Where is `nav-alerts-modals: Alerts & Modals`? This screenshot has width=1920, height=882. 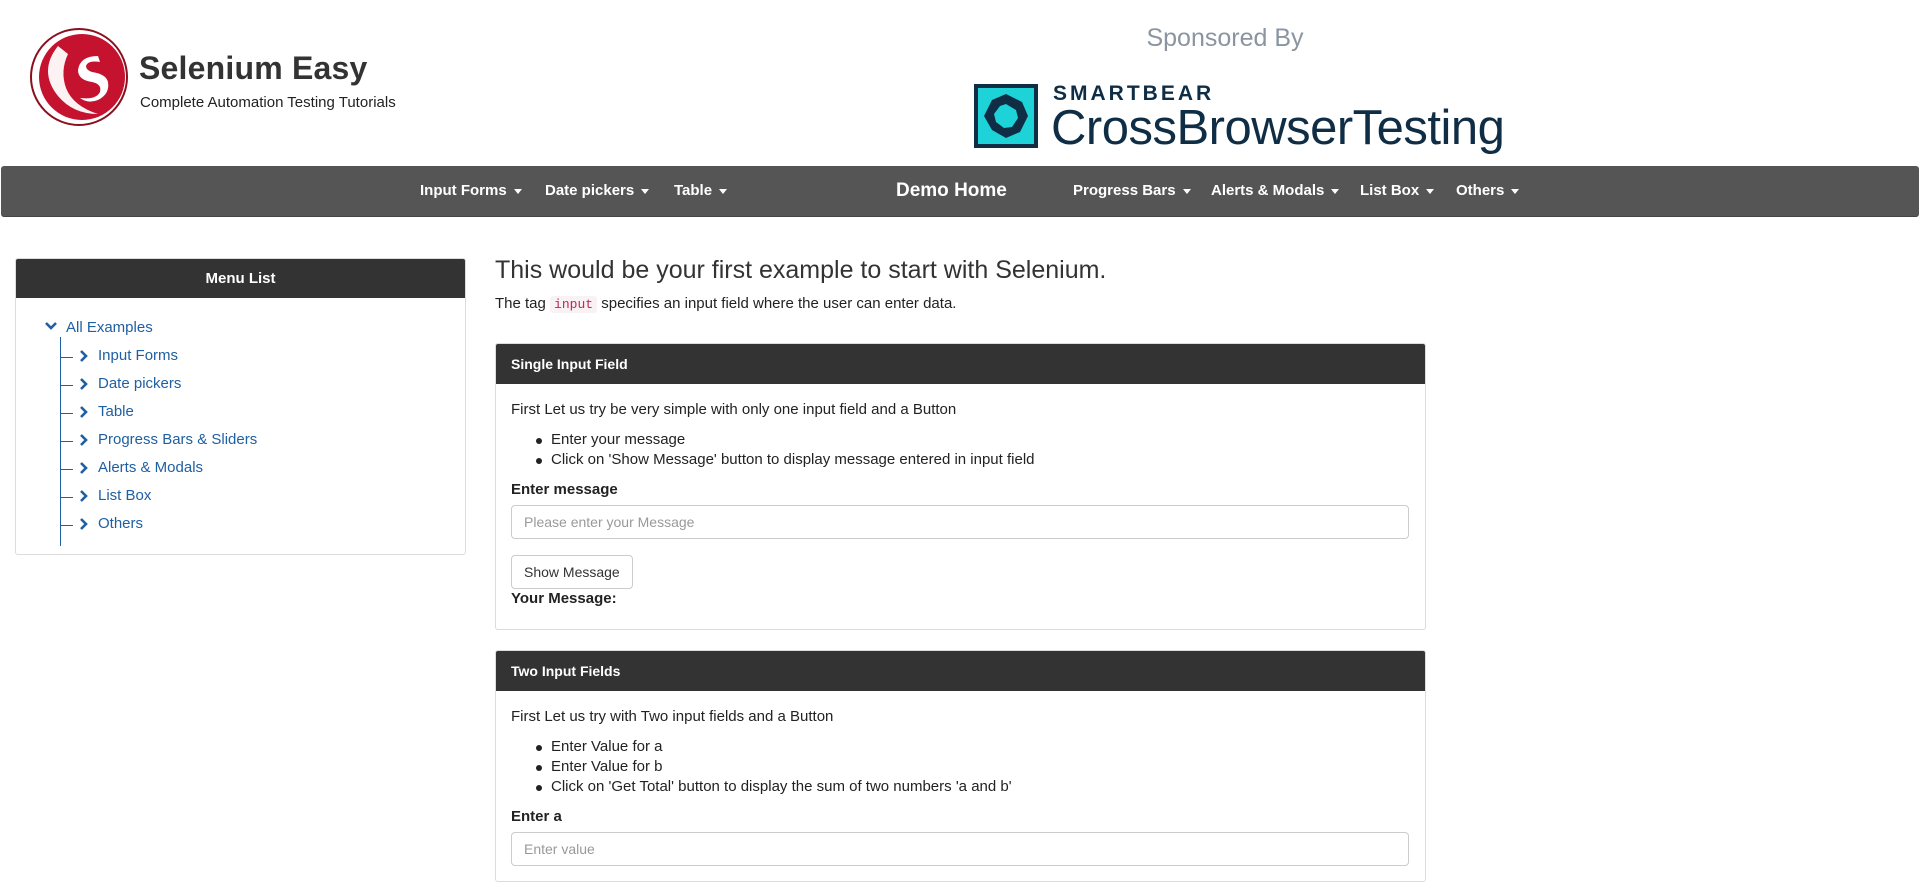
nav-alerts-modals: Alerts & Modals is located at coordinates (1275, 191).